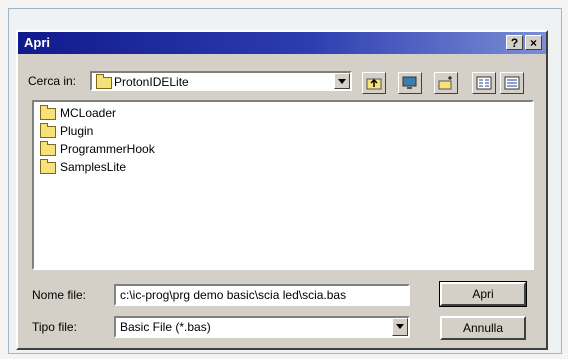 The width and height of the screenshot is (568, 359). What do you see at coordinates (88, 113) in the screenshot?
I see `list-item-label: MCLoader` at bounding box center [88, 113].